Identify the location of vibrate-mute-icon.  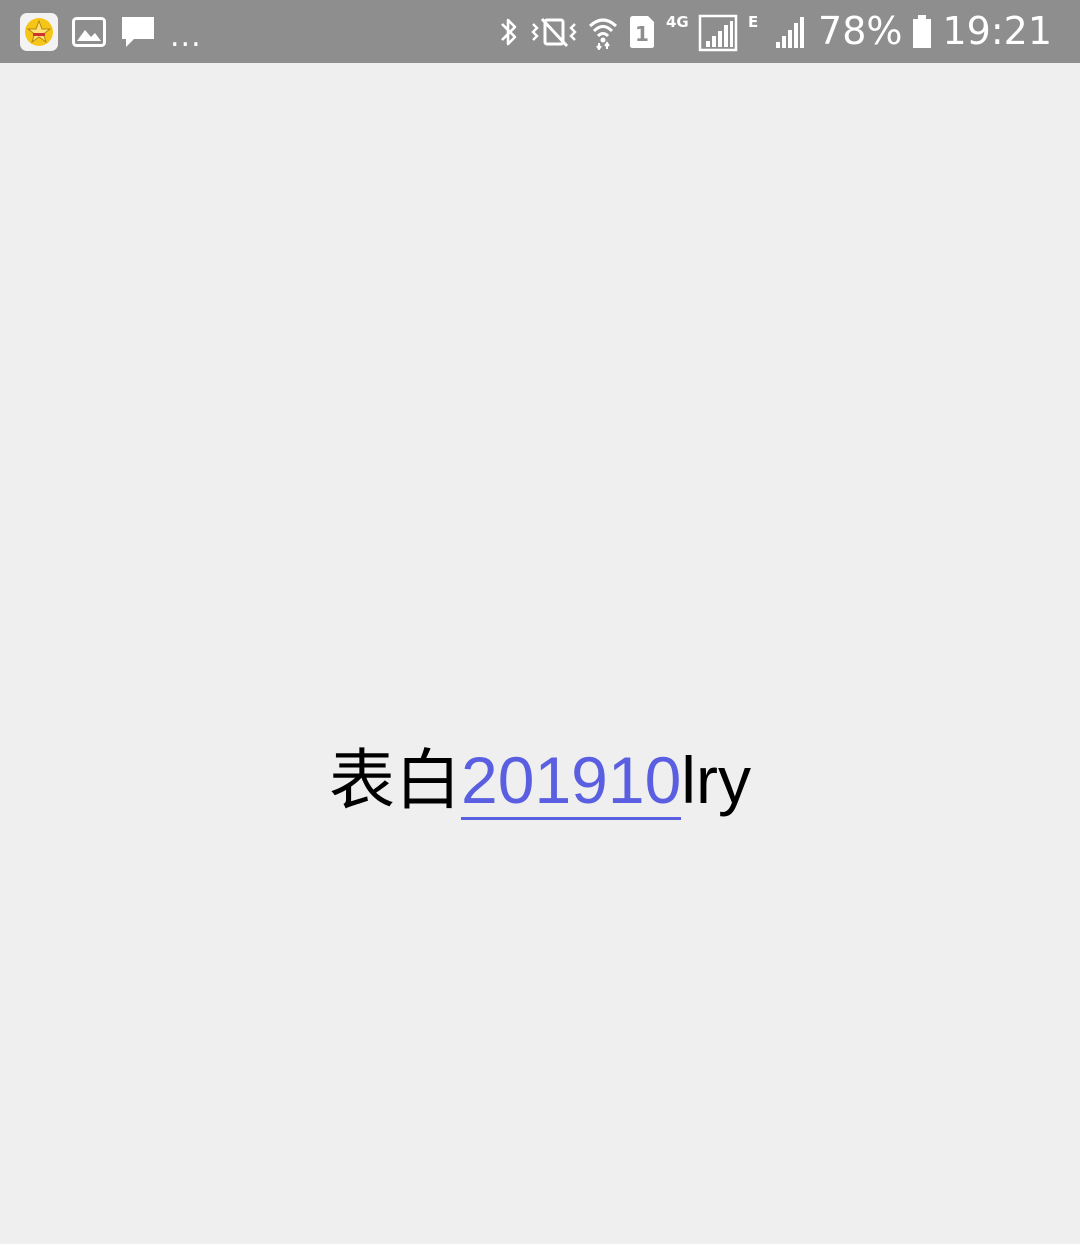
(554, 32).